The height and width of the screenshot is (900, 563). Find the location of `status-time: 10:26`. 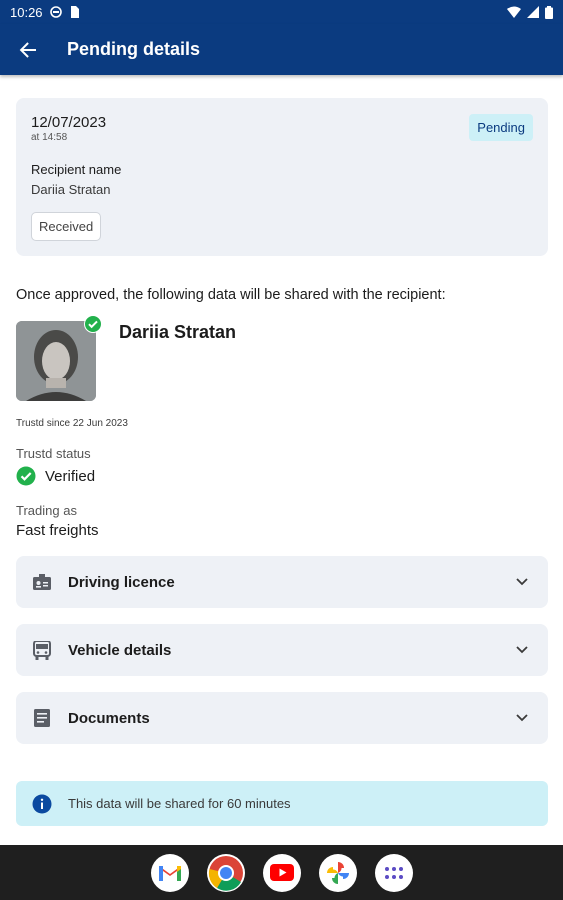

status-time: 10:26 is located at coordinates (26, 12).